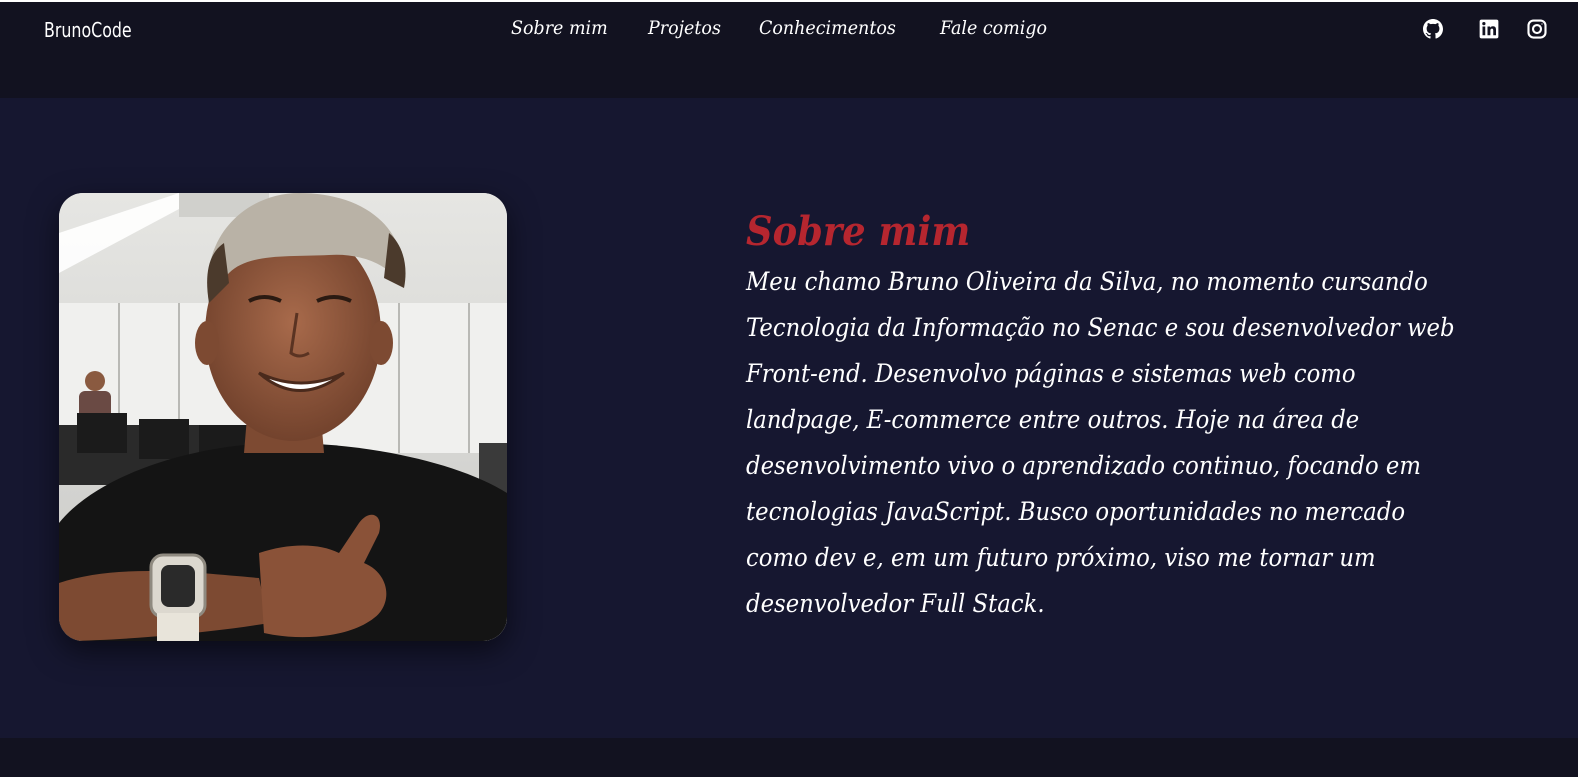  What do you see at coordinates (559, 28) in the screenshot?
I see `nav-link-sobre-mim: Sobre mim` at bounding box center [559, 28].